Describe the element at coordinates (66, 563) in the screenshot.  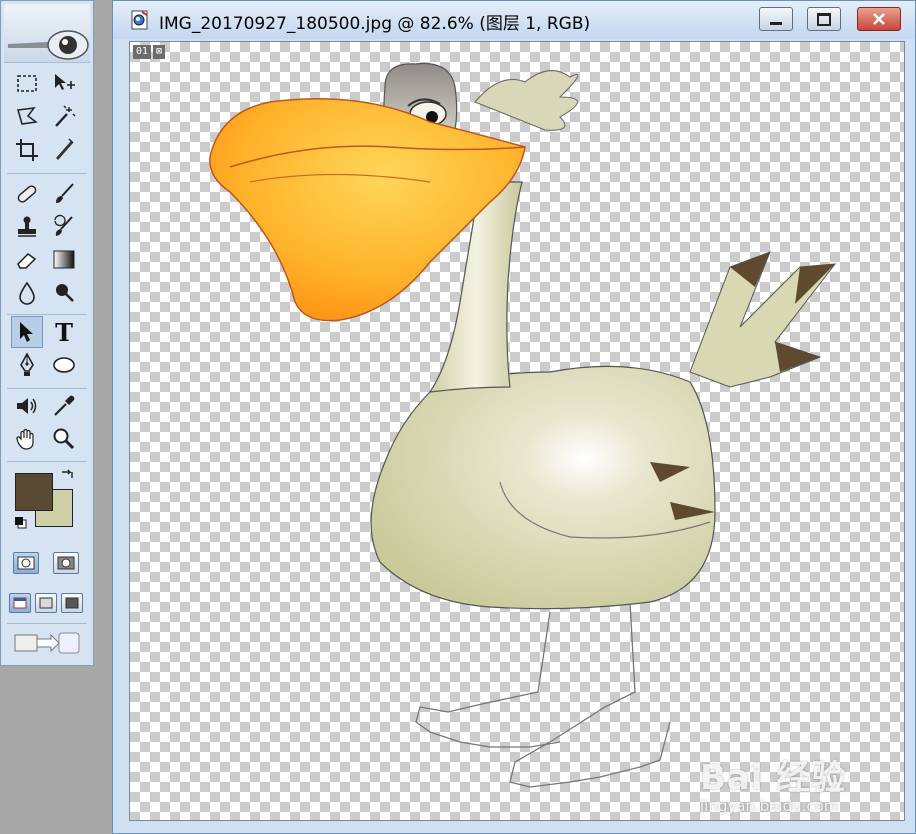
I see `quick-mask-mode-button` at that location.